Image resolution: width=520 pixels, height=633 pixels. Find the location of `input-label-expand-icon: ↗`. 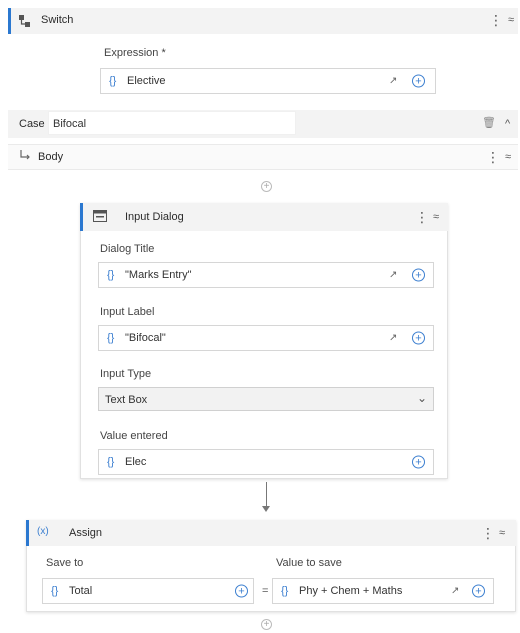

input-label-expand-icon: ↗ is located at coordinates (393, 338).